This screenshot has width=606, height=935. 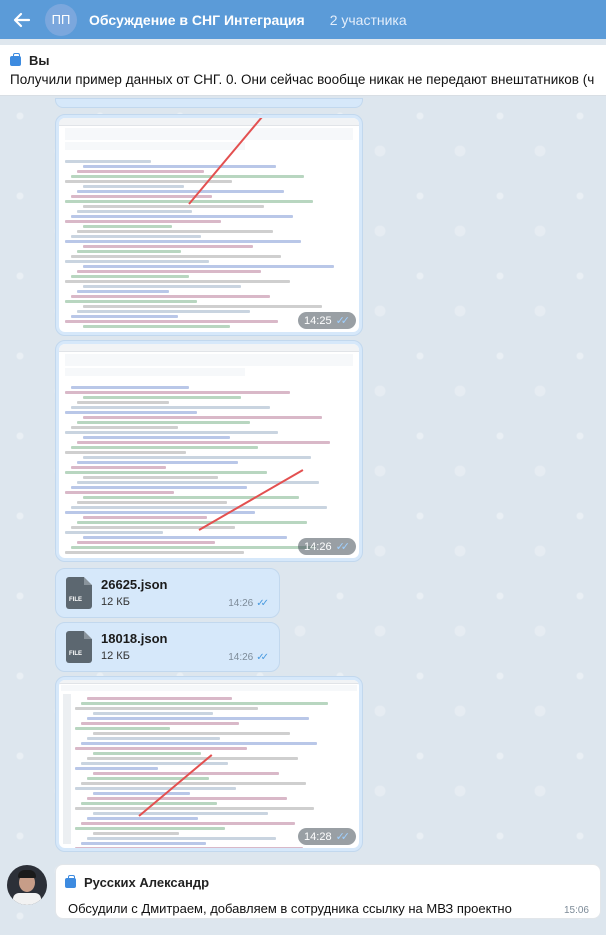 I want to click on image-message: 14:25 ✓✓, so click(x=209, y=225).